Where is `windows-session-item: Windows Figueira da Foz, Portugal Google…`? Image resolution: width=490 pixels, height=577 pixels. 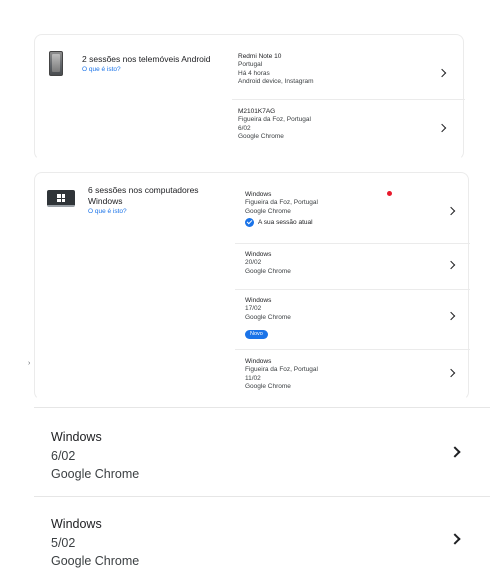 windows-session-item: Windows Figueira da Foz, Portugal Google… is located at coordinates (356, 216).